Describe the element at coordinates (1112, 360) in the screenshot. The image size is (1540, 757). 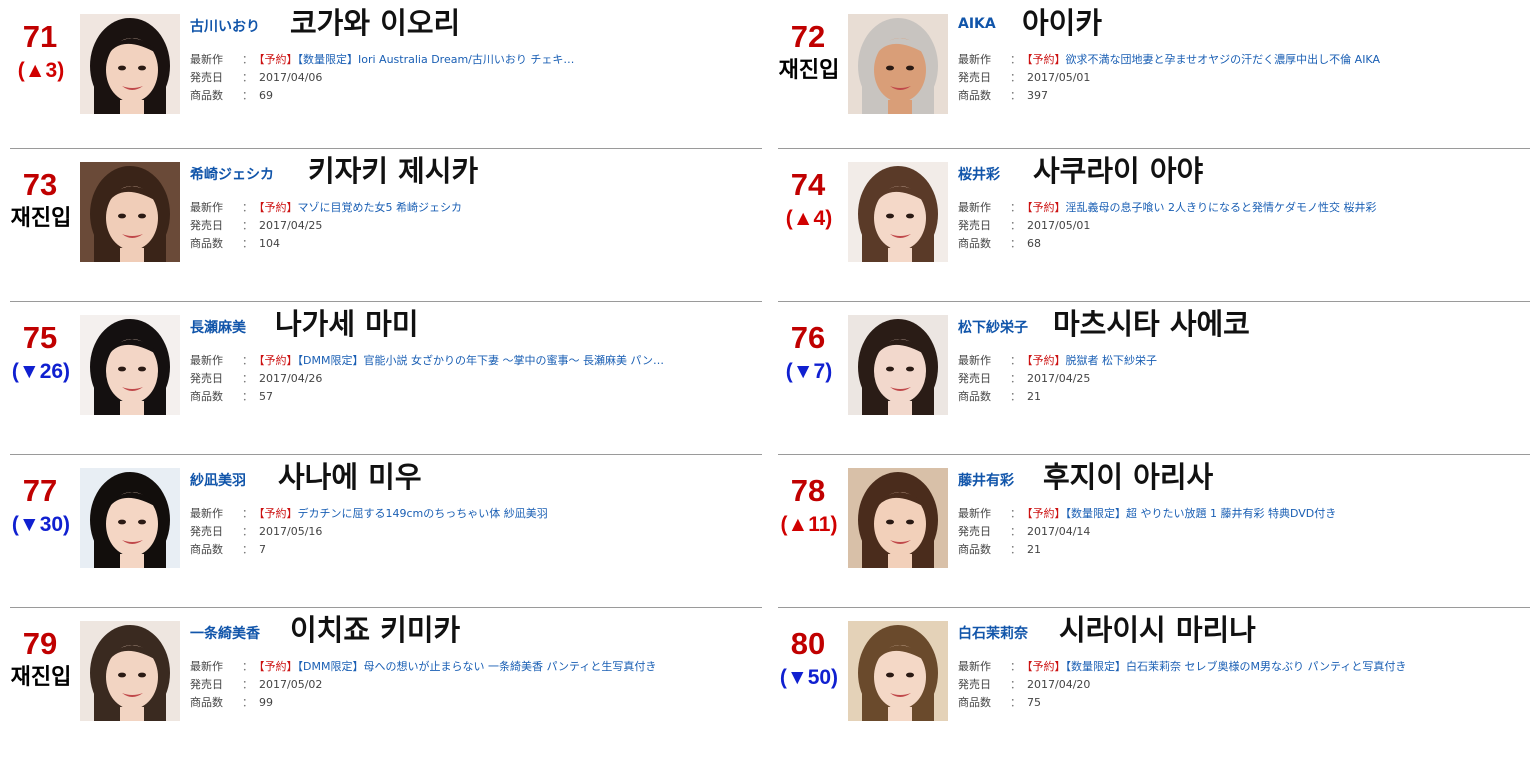
I see `latest-work-link: 脱獄者 松下紗栄子` at that location.